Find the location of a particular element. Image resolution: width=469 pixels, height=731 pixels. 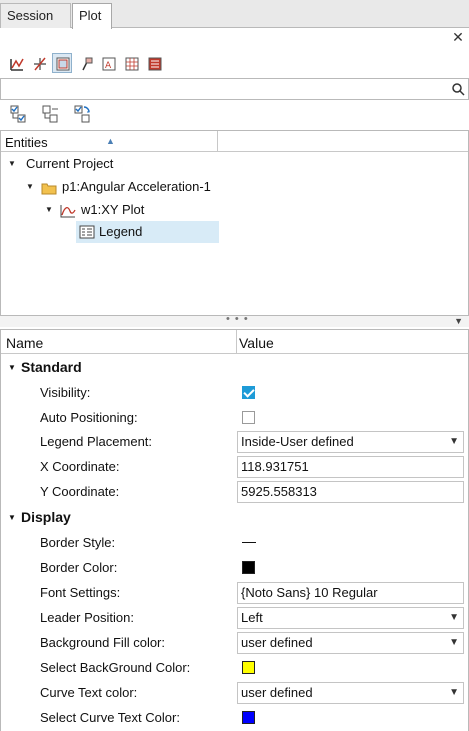

prop-font-settings: Font Settings: {Noto Sans} 10 Regular is located at coordinates (234, 592).